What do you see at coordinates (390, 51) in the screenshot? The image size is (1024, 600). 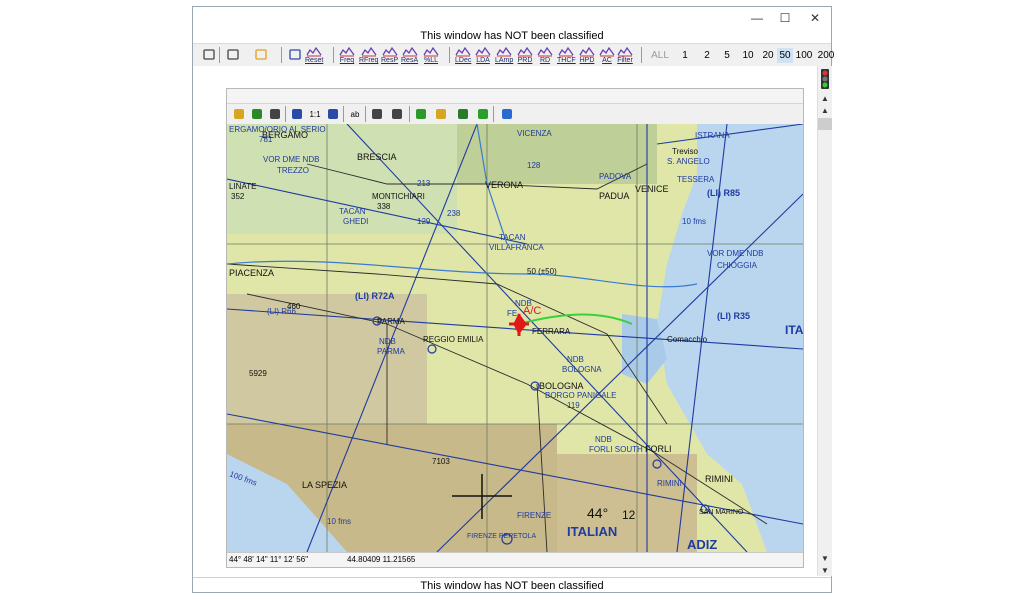 I see `resp-icon` at bounding box center [390, 51].